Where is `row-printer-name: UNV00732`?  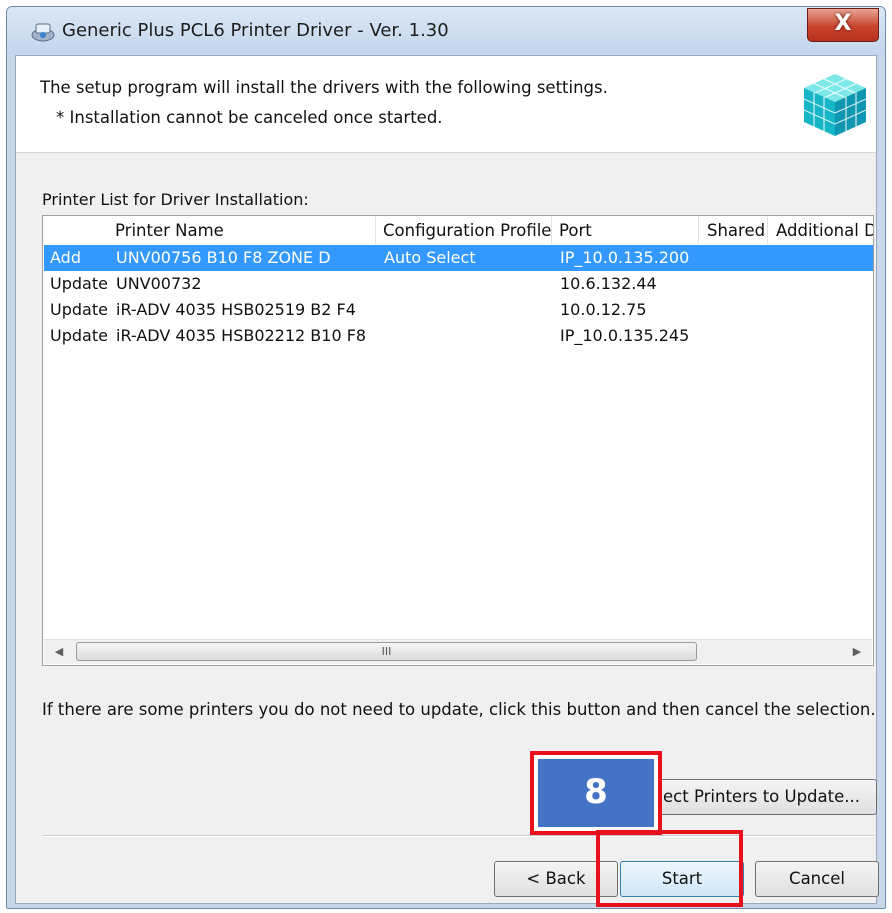
row-printer-name: UNV00732 is located at coordinates (159, 283).